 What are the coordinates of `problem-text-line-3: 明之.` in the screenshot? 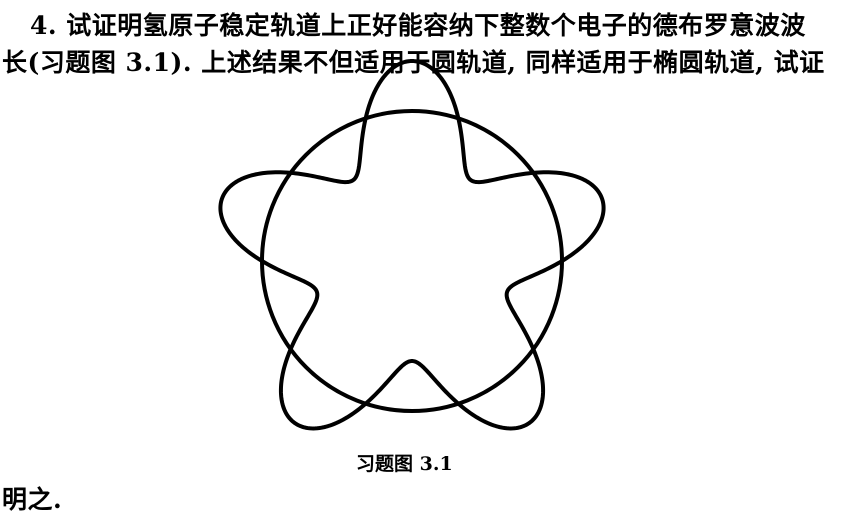 It's located at (32, 499).